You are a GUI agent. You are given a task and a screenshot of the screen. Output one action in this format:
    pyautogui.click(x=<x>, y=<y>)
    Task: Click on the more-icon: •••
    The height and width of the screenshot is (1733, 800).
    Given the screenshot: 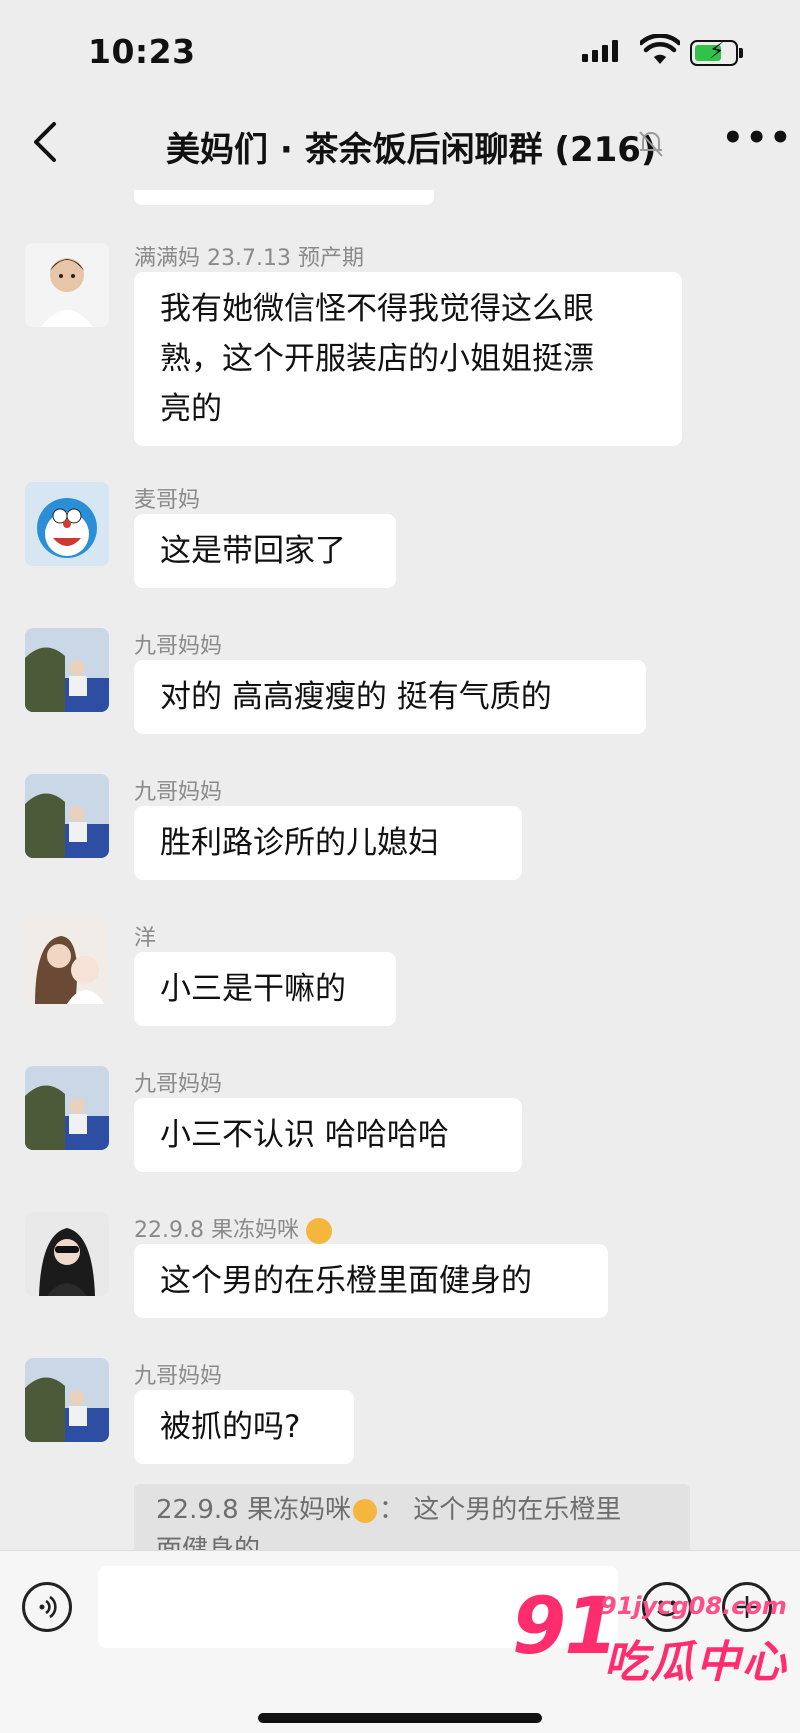 What is the action you would take?
    pyautogui.click(x=757, y=138)
    